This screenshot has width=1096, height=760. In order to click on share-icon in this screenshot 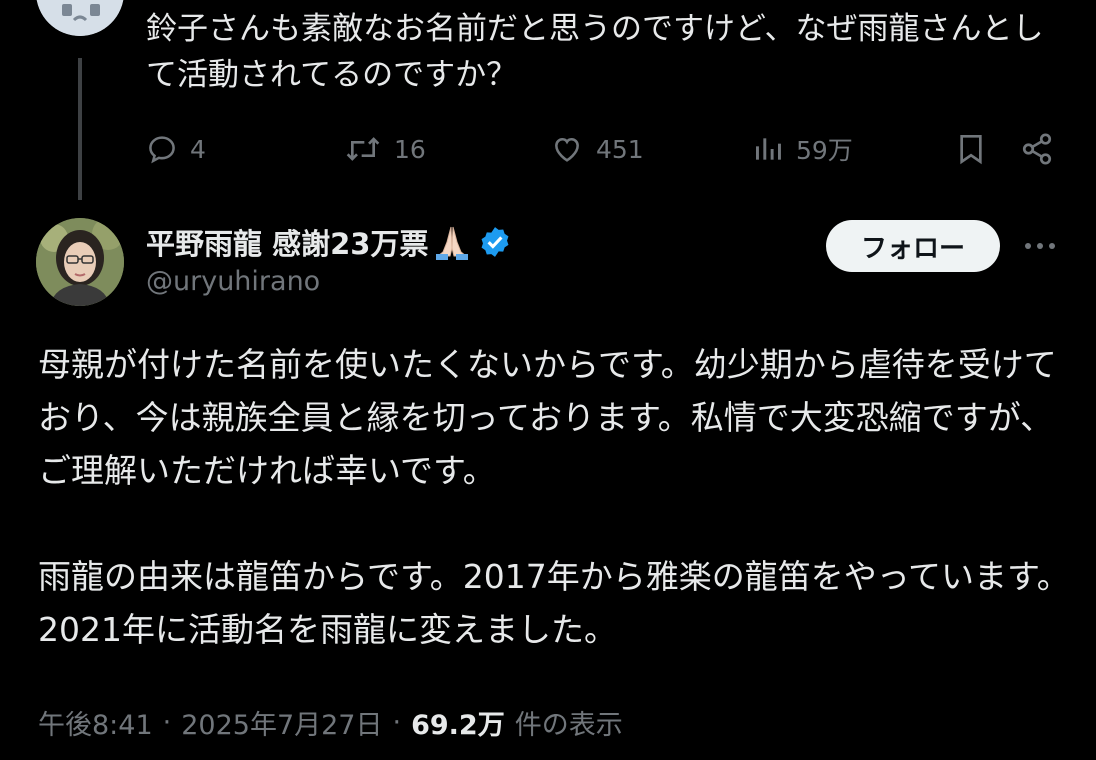, I will do `click(1037, 149)`.